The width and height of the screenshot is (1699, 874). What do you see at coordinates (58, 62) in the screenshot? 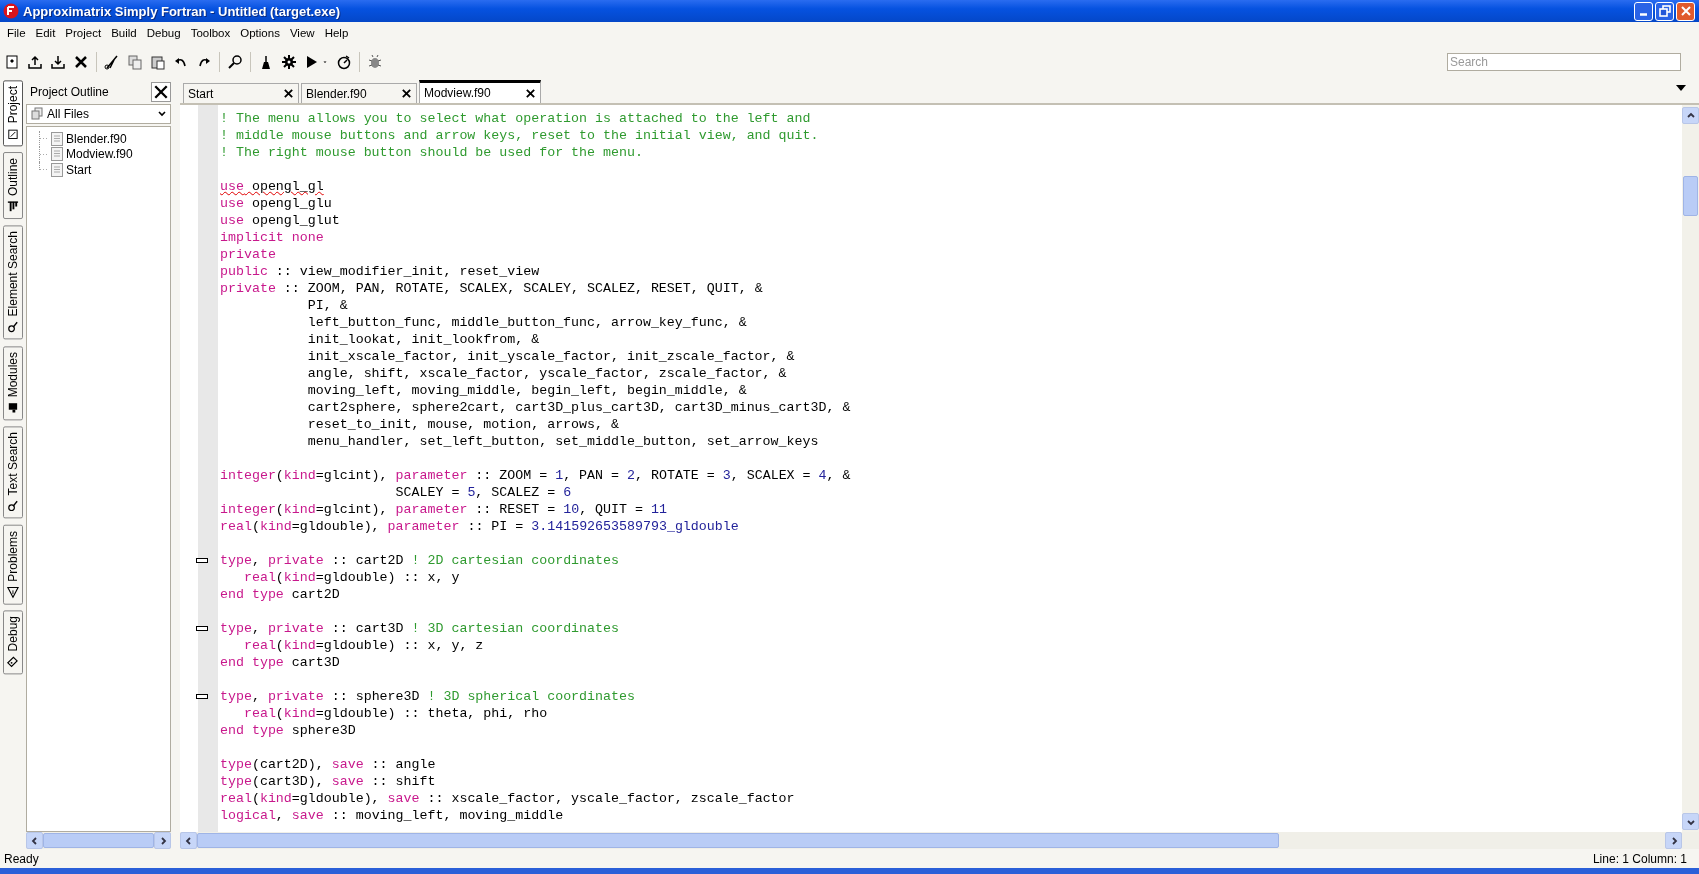
I see `save-icon` at bounding box center [58, 62].